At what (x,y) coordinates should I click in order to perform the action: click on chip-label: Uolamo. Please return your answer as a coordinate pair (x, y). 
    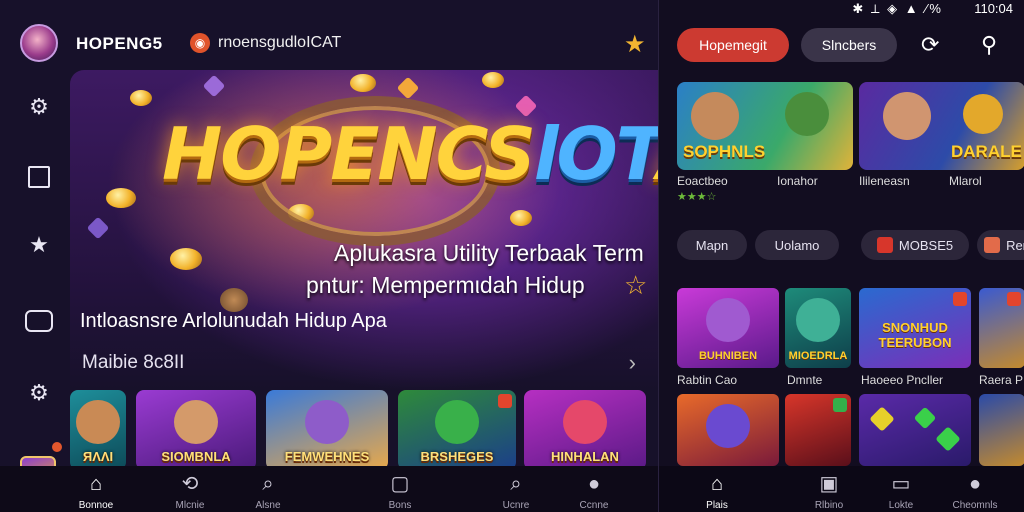
    Looking at the image, I should click on (797, 245).